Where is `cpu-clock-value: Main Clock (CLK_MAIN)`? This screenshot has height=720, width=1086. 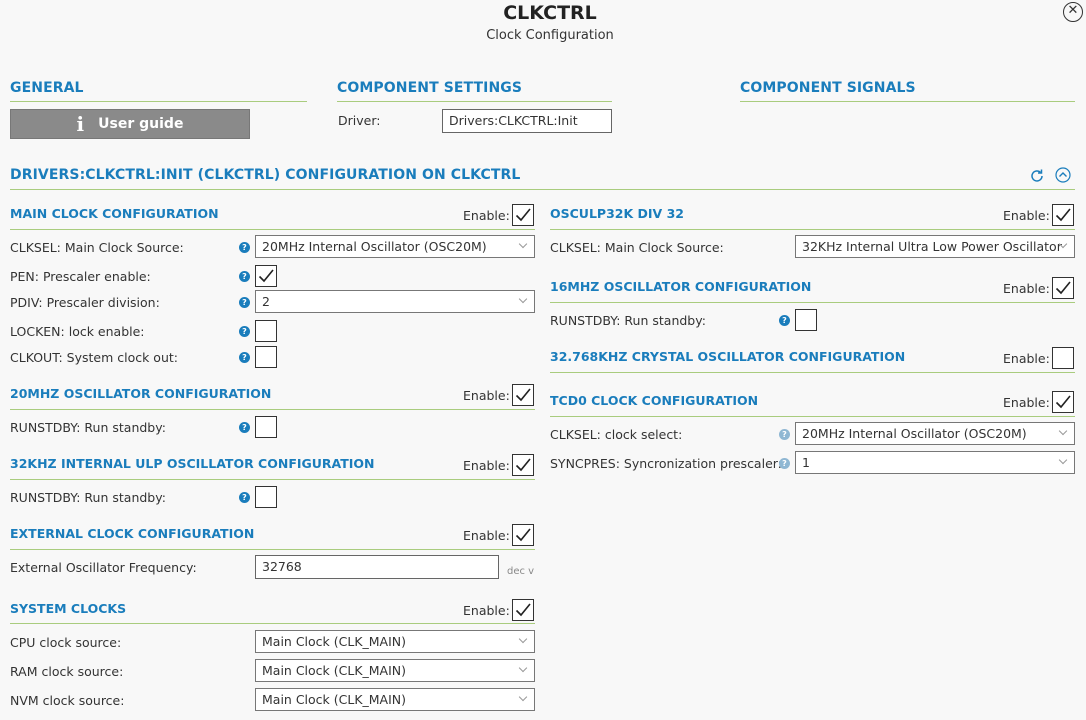
cpu-clock-value: Main Clock (CLK_MAIN) is located at coordinates (334, 641).